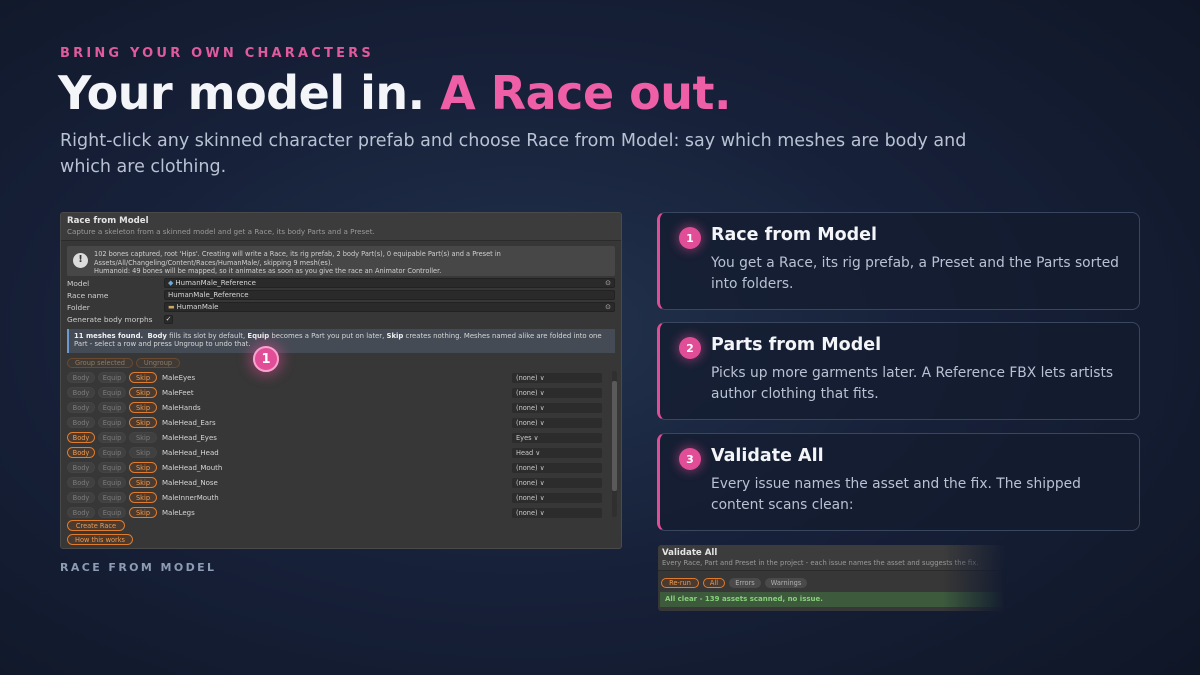 Image resolution: width=1200 pixels, height=675 pixels. I want to click on race-name-field: HumanMale_Reference, so click(389, 295).